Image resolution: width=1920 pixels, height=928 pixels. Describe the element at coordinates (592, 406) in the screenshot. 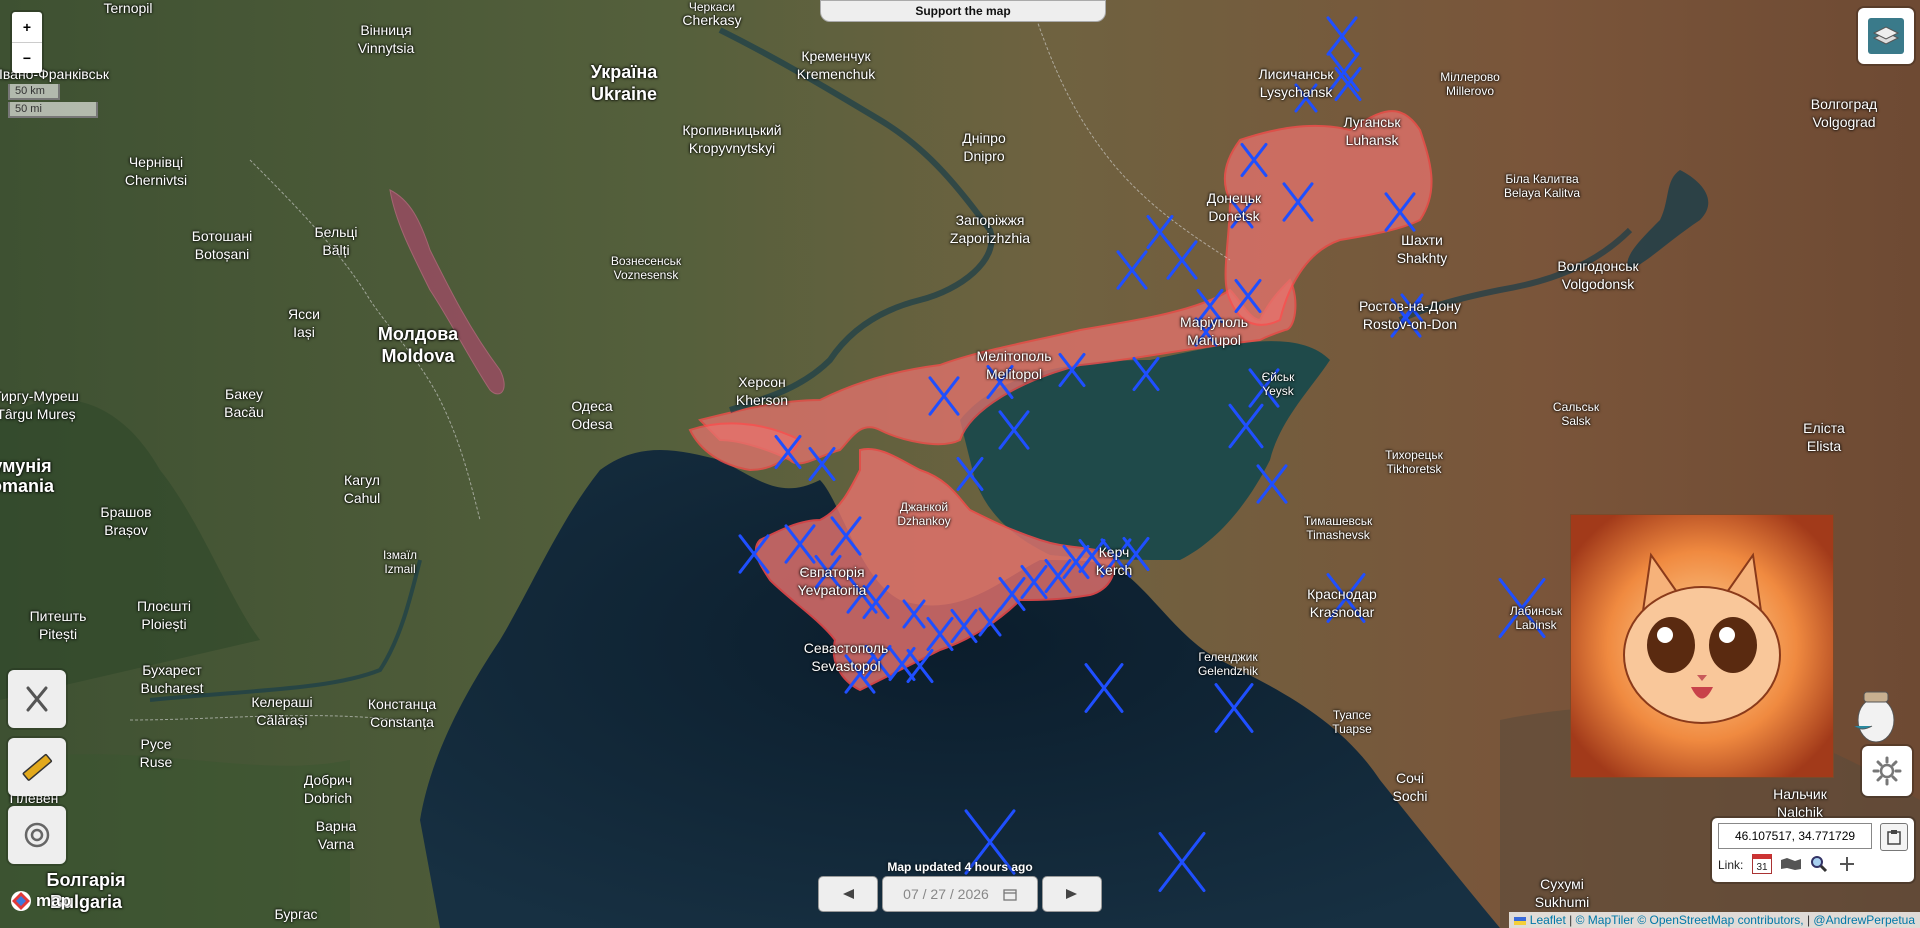

I see `place-label-odesa-ua: Одеса` at that location.